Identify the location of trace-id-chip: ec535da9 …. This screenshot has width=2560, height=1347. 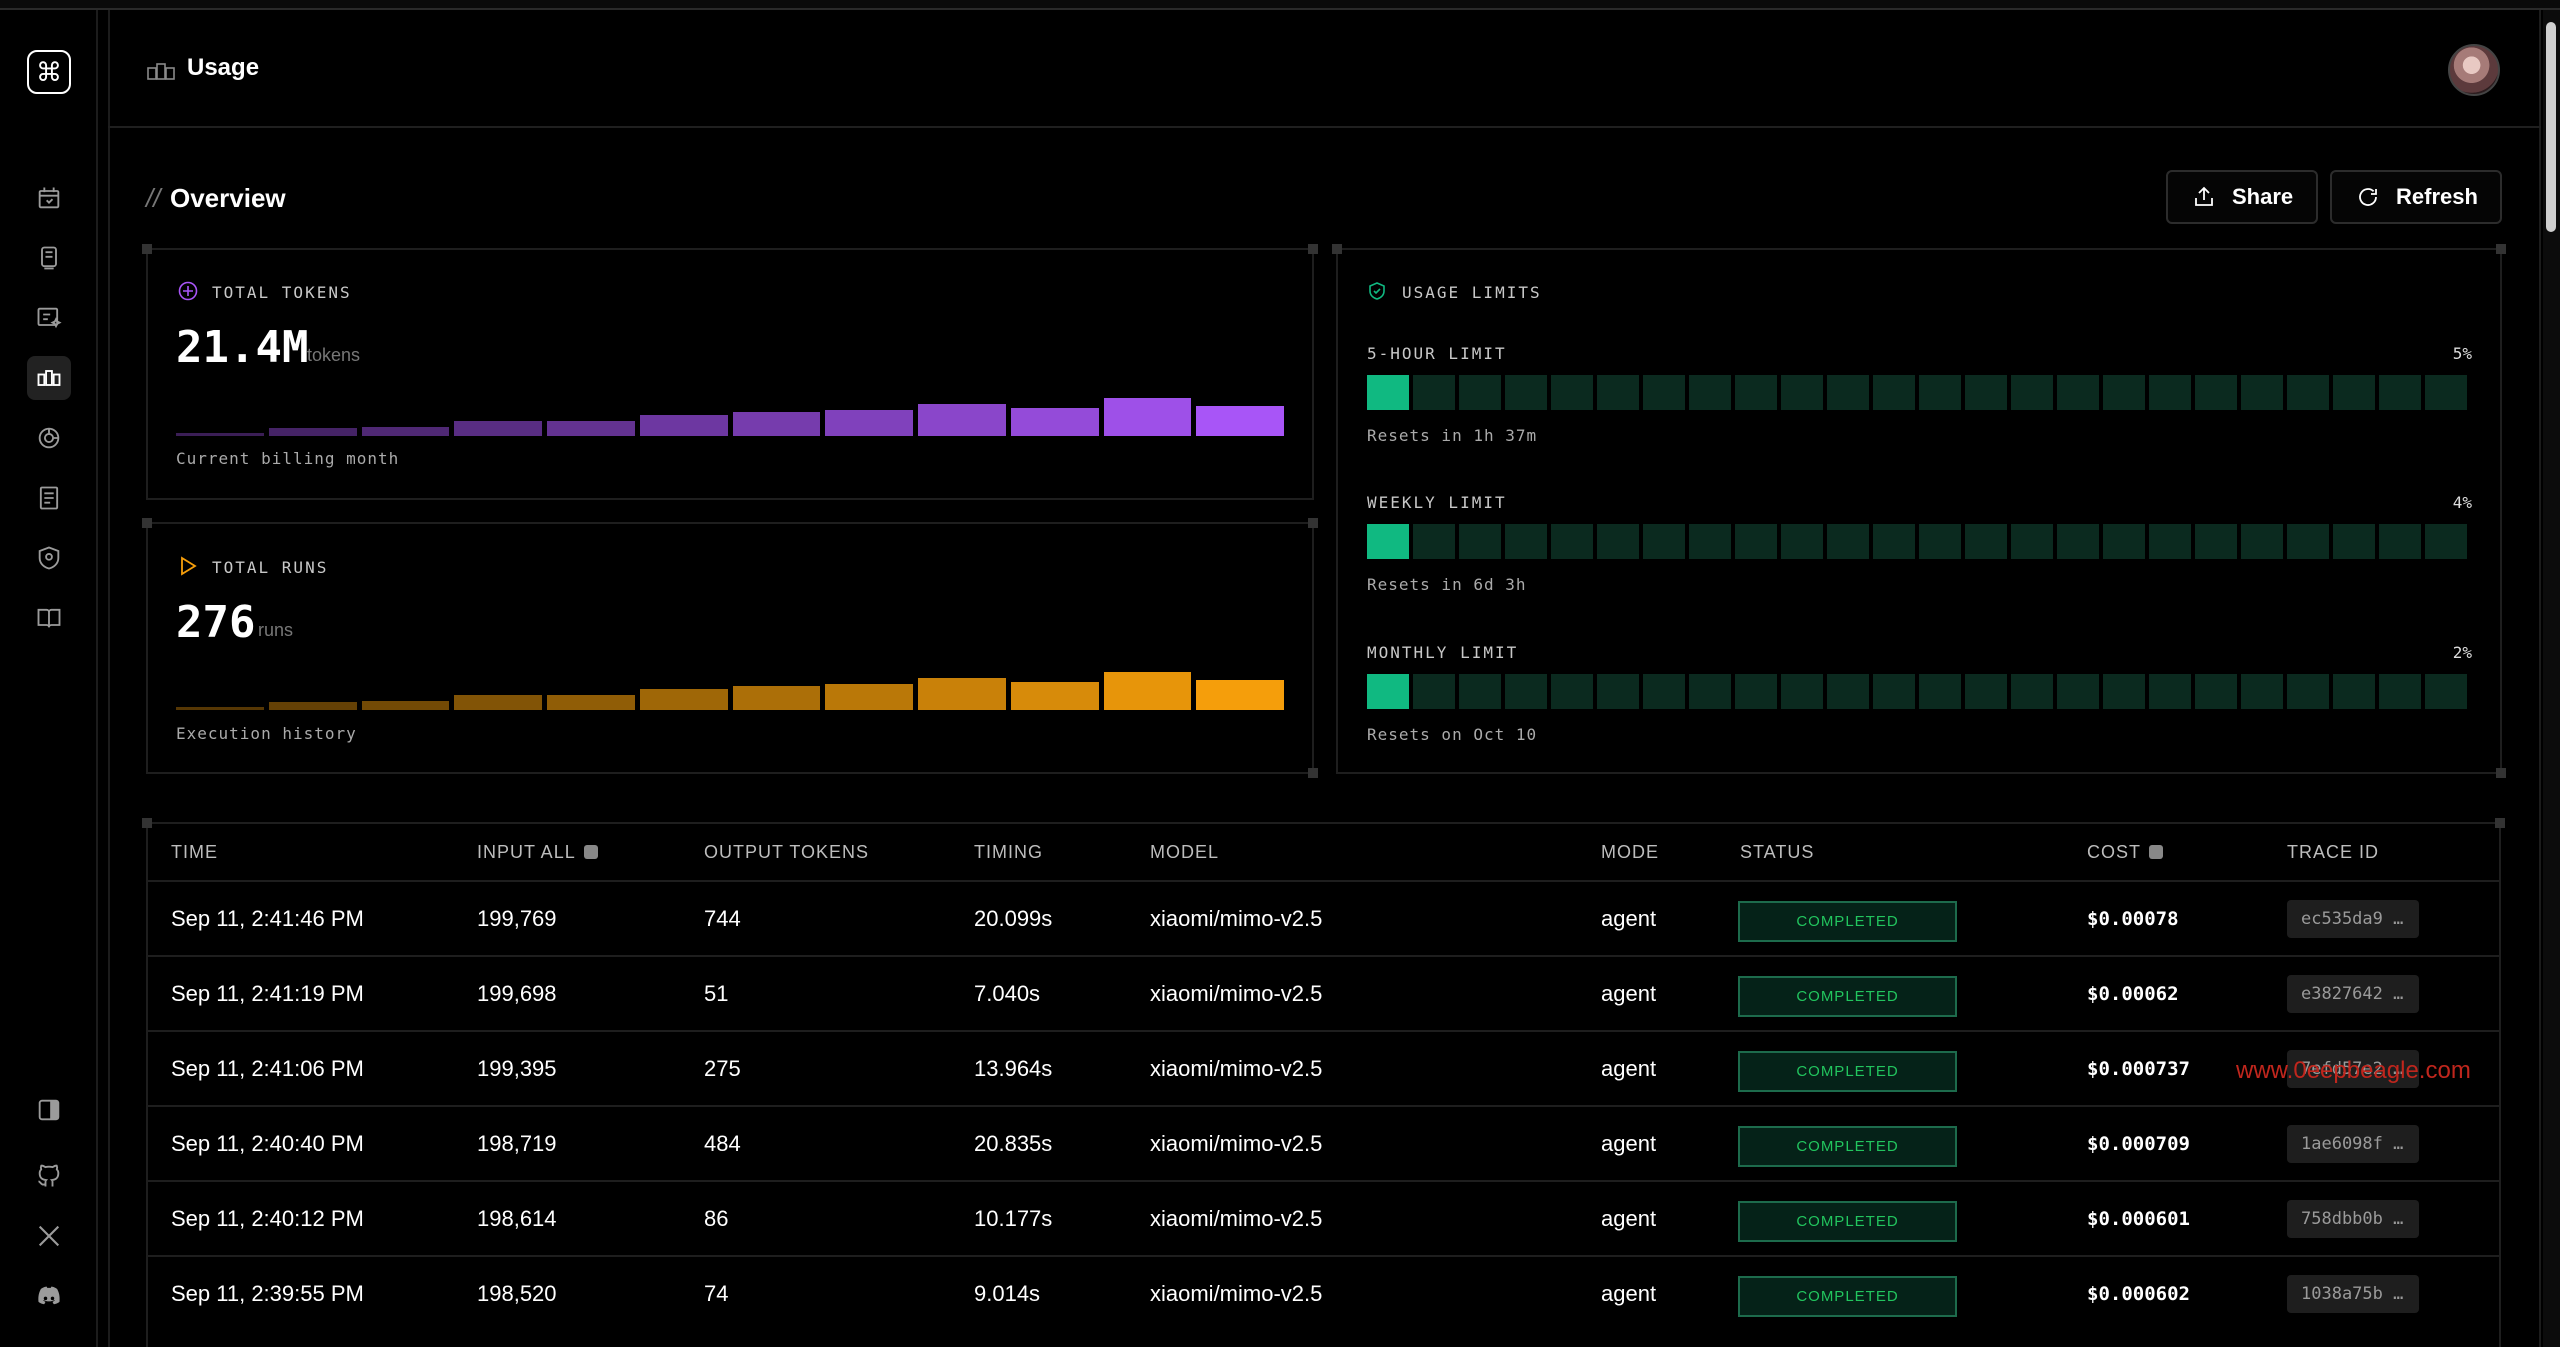
(2353, 919).